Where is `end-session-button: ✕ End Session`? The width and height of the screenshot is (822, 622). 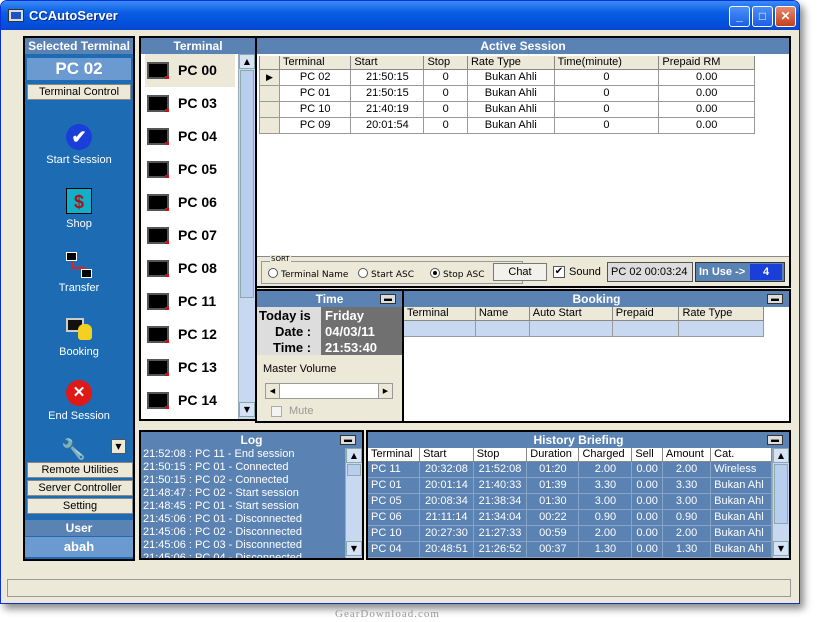 end-session-button: ✕ End Session is located at coordinates (79, 403).